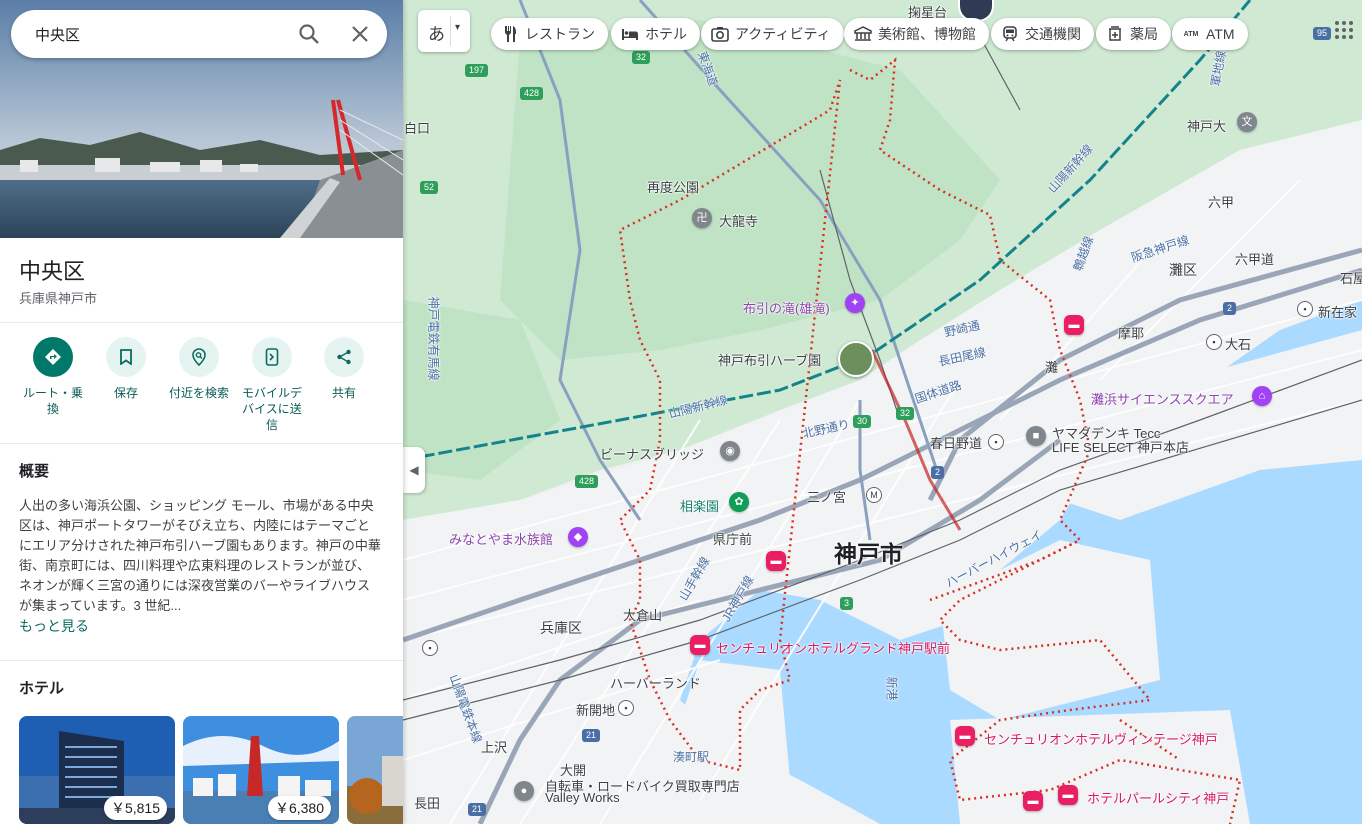 Image resolution: width=1362 pixels, height=824 pixels. What do you see at coordinates (891, 688) in the screenshot?
I see `label-shinko: 新港` at bounding box center [891, 688].